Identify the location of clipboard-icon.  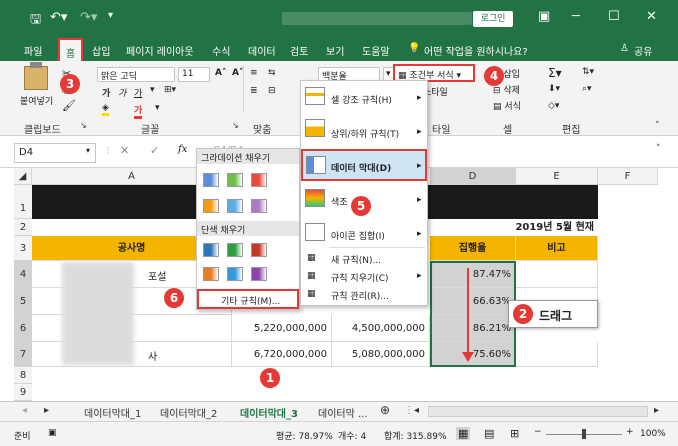
(36, 76).